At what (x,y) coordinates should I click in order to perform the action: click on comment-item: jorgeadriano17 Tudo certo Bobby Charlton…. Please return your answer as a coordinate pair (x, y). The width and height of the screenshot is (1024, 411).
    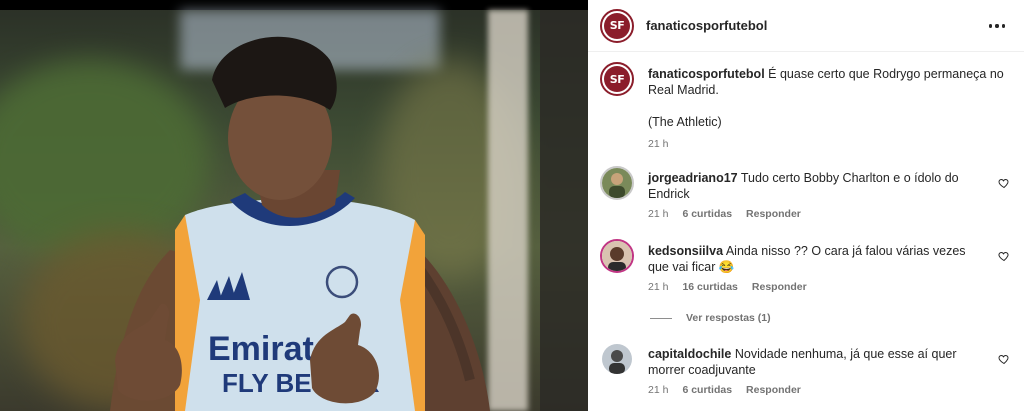
    Looking at the image, I should click on (805, 193).